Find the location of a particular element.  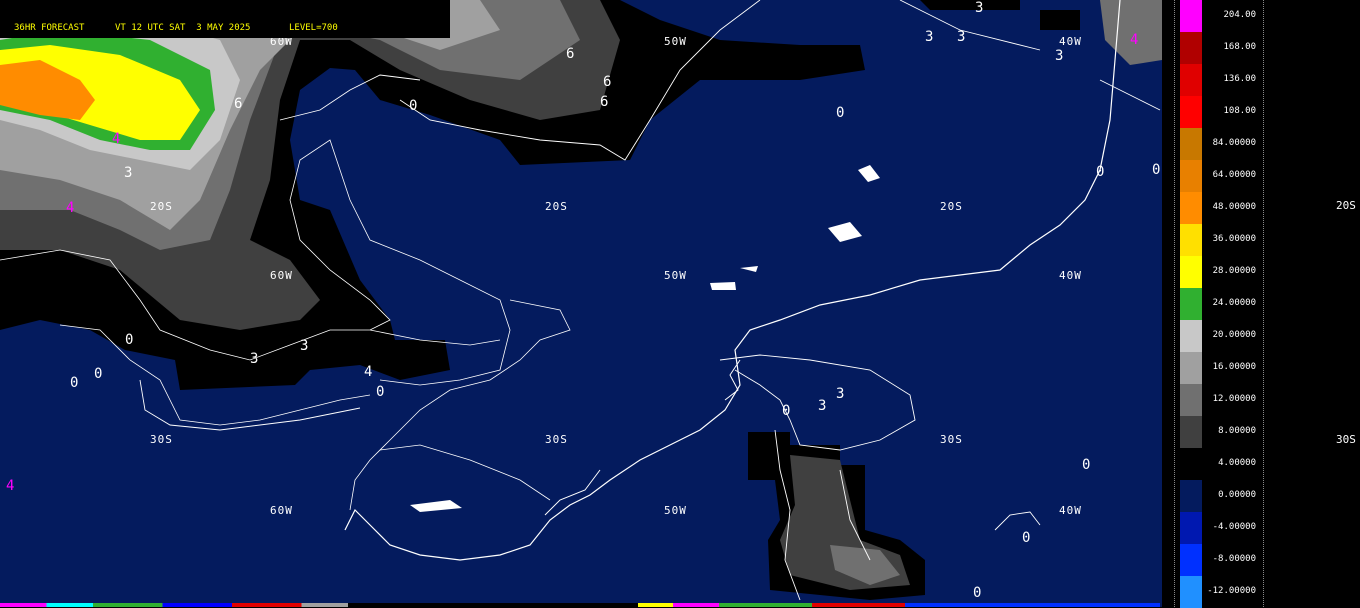

humidity-region-top-blob is located at coordinates (970, 5).